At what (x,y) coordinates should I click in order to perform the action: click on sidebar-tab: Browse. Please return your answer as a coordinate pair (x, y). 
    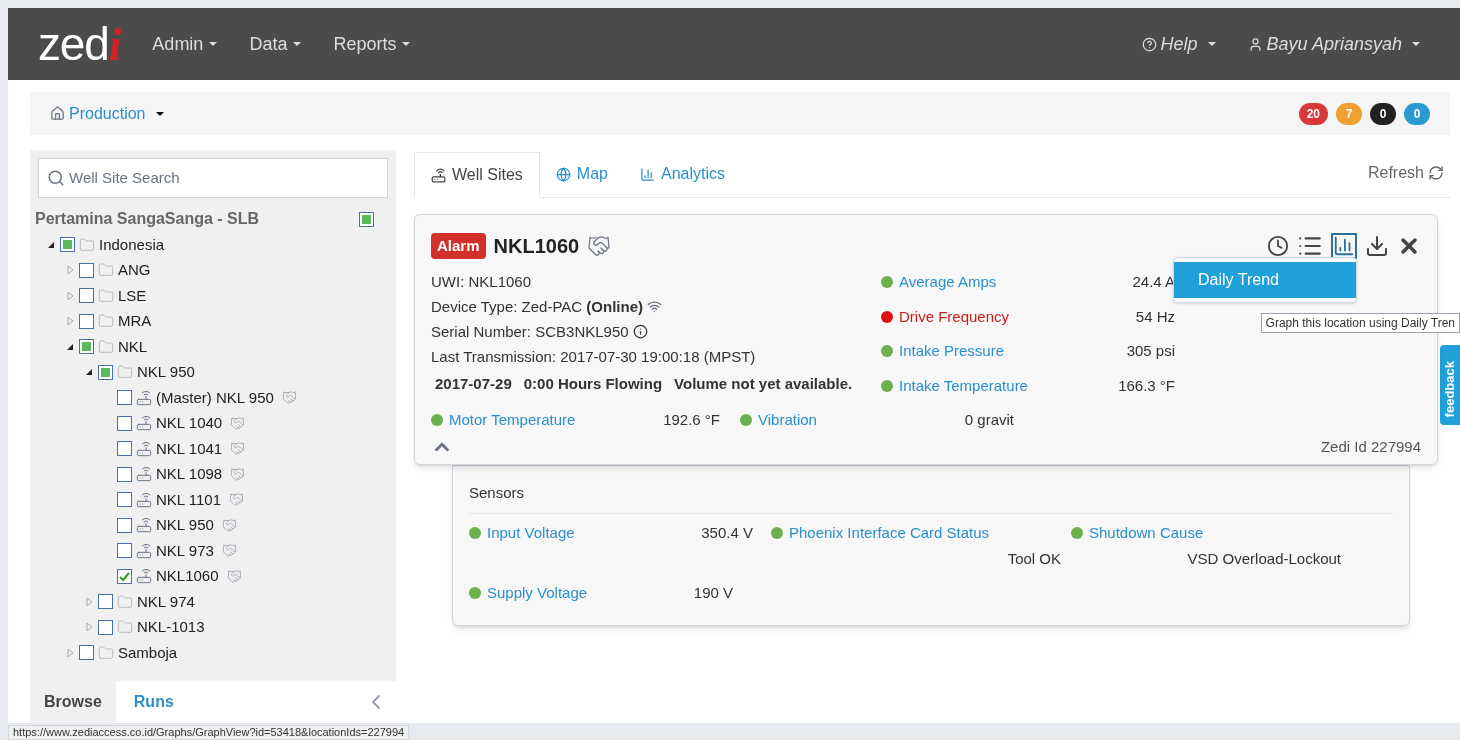
    Looking at the image, I should click on (73, 702).